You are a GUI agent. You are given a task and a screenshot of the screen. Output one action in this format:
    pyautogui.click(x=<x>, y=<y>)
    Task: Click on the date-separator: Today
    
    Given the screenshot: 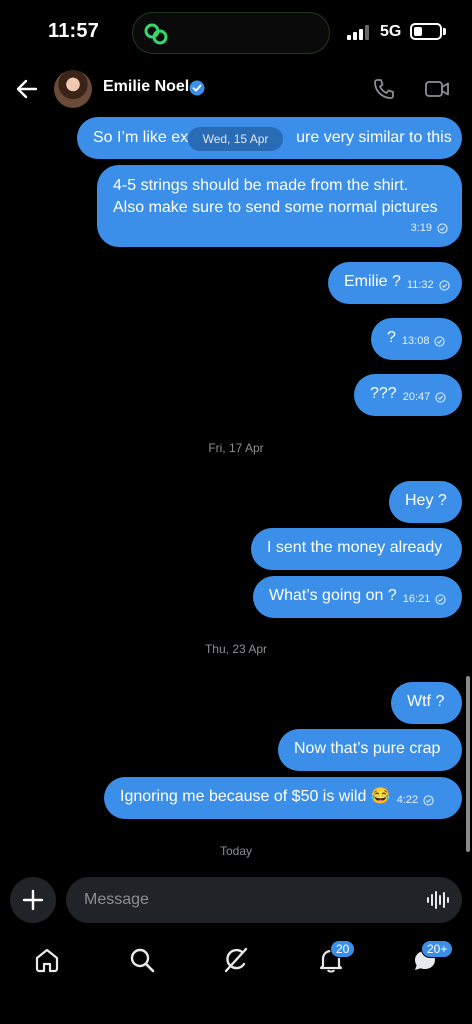 What is the action you would take?
    pyautogui.click(x=236, y=851)
    